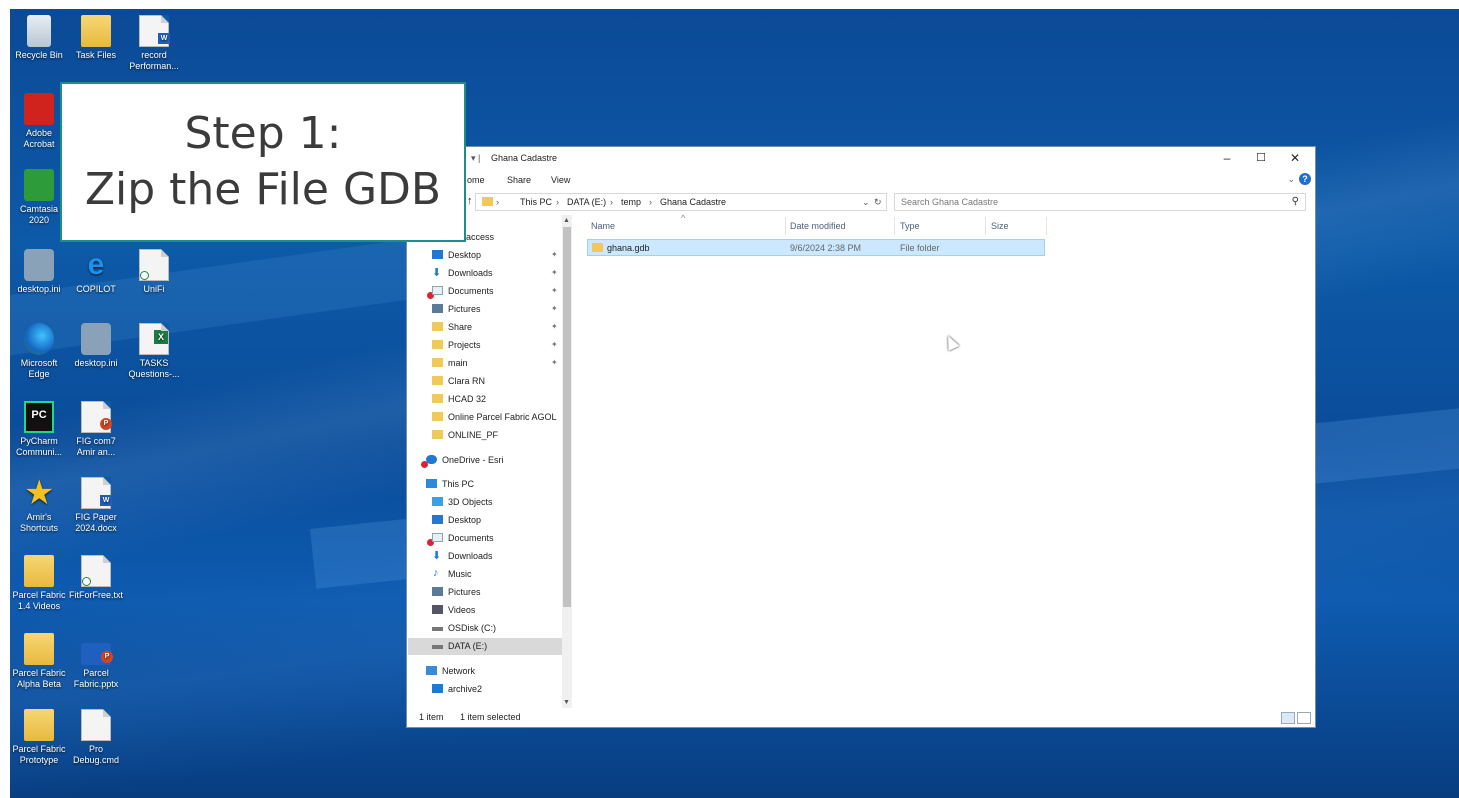 The height and width of the screenshot is (798, 1459). What do you see at coordinates (39, 737) in the screenshot?
I see `desktop-icon-parcel-fabric-prototype: Parcel Fabric Prototype` at bounding box center [39, 737].